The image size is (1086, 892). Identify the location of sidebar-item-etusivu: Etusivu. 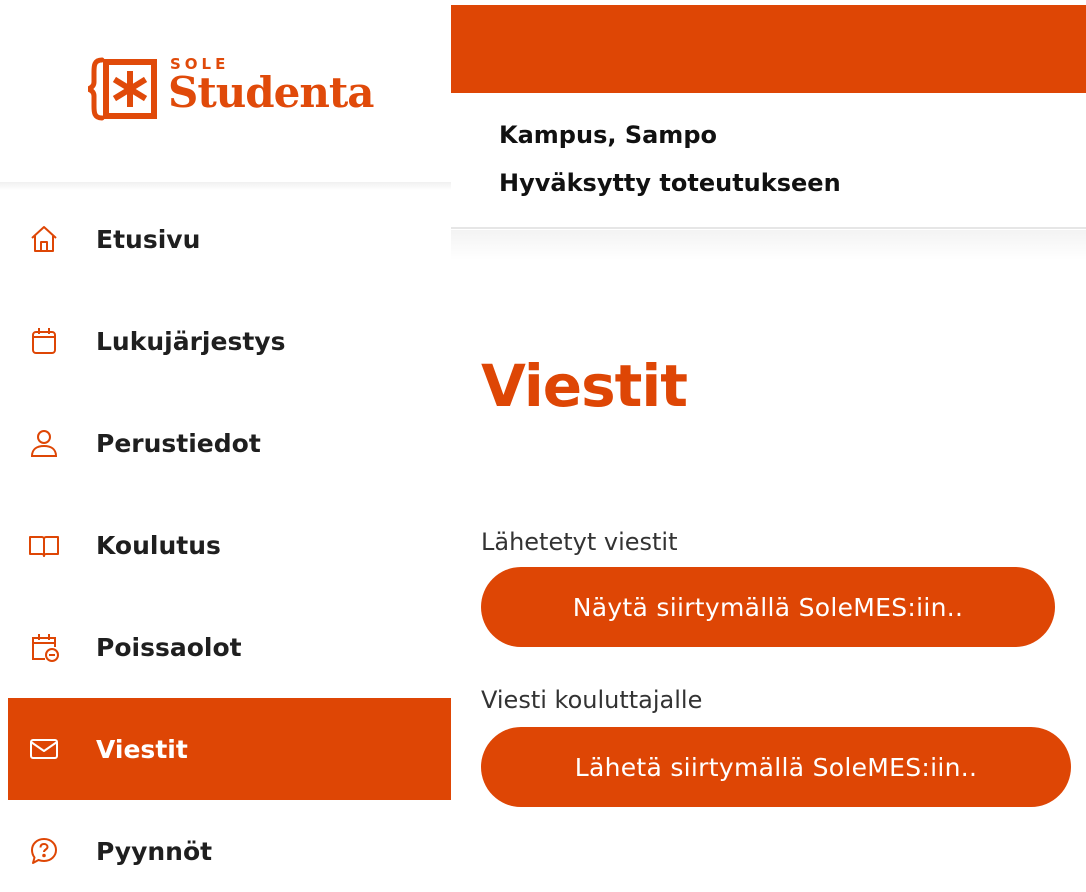
(229, 239).